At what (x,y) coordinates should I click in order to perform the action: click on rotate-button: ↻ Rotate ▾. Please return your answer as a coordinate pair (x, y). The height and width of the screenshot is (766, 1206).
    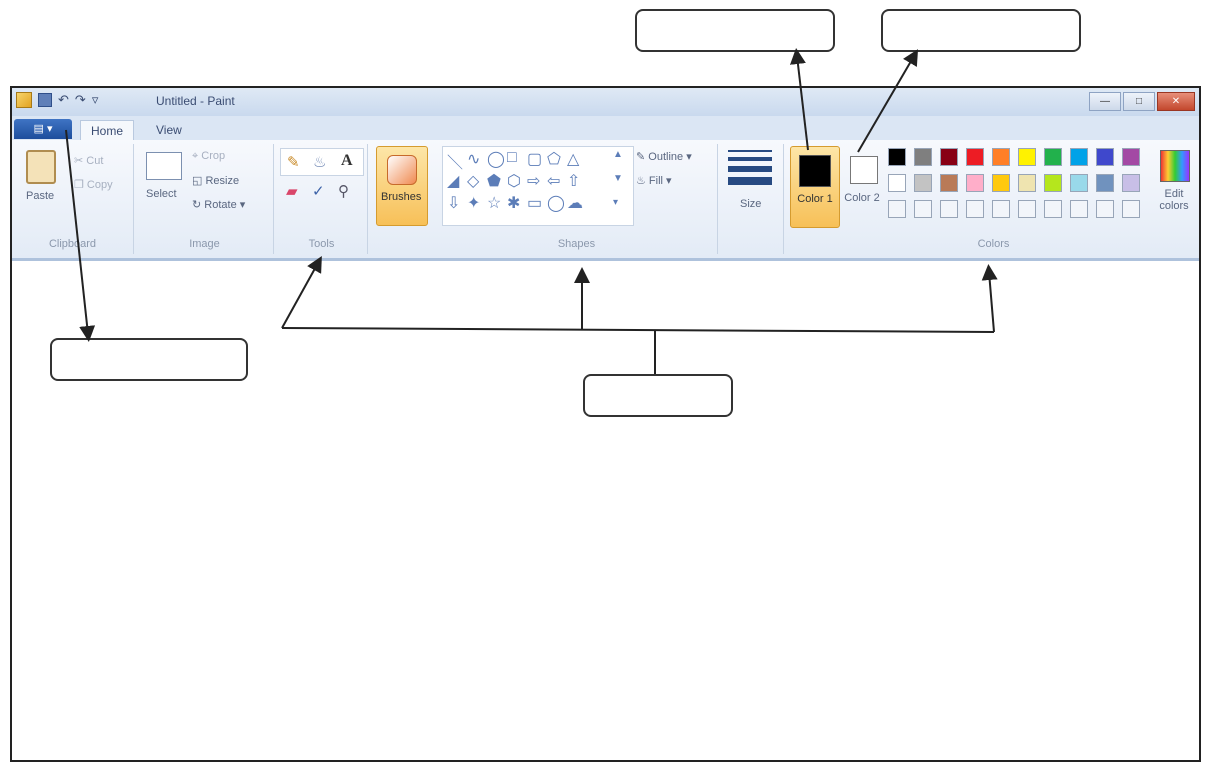
    Looking at the image, I should click on (218, 204).